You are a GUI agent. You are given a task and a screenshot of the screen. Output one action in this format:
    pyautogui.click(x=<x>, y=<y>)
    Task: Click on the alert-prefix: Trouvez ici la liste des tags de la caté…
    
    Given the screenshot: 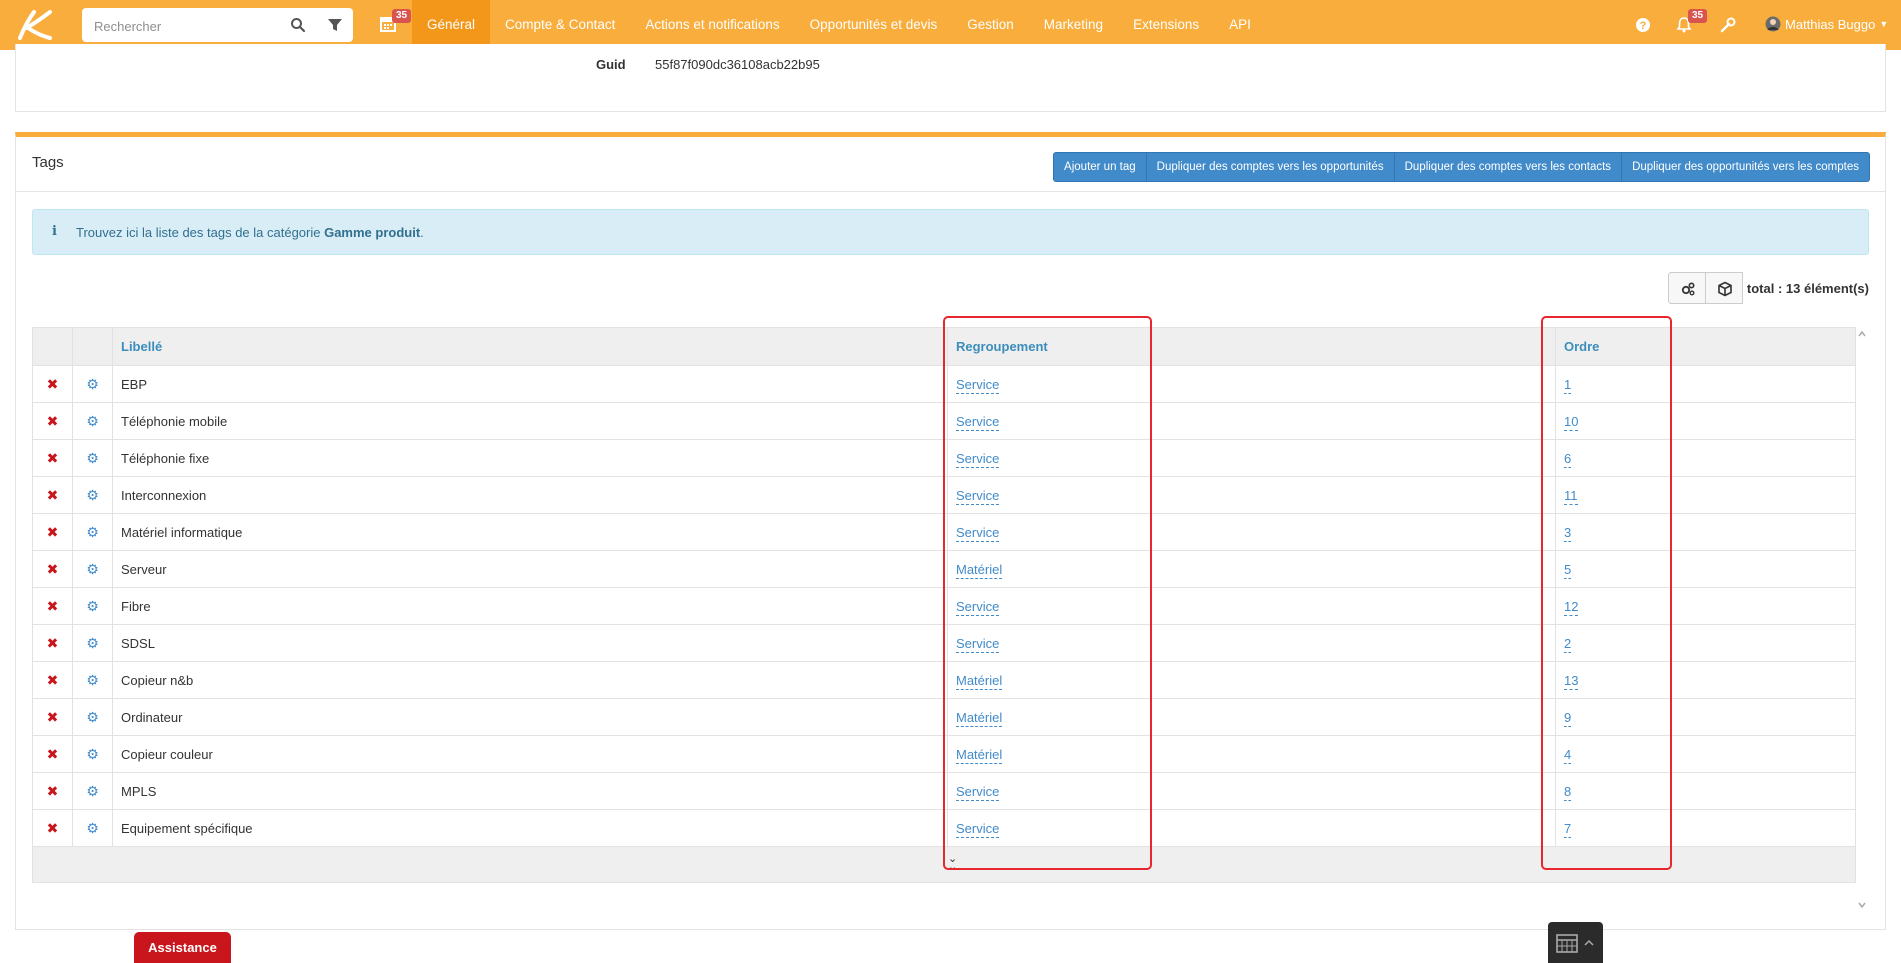 What is the action you would take?
    pyautogui.click(x=200, y=232)
    